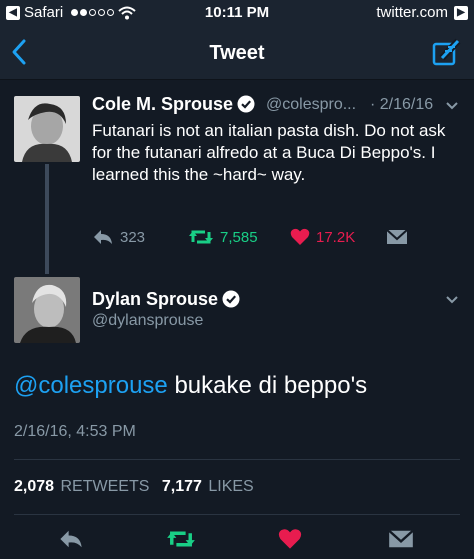  I want to click on main-tweet-timestamp: 2/16/16, 4:53 PM, so click(75, 431).